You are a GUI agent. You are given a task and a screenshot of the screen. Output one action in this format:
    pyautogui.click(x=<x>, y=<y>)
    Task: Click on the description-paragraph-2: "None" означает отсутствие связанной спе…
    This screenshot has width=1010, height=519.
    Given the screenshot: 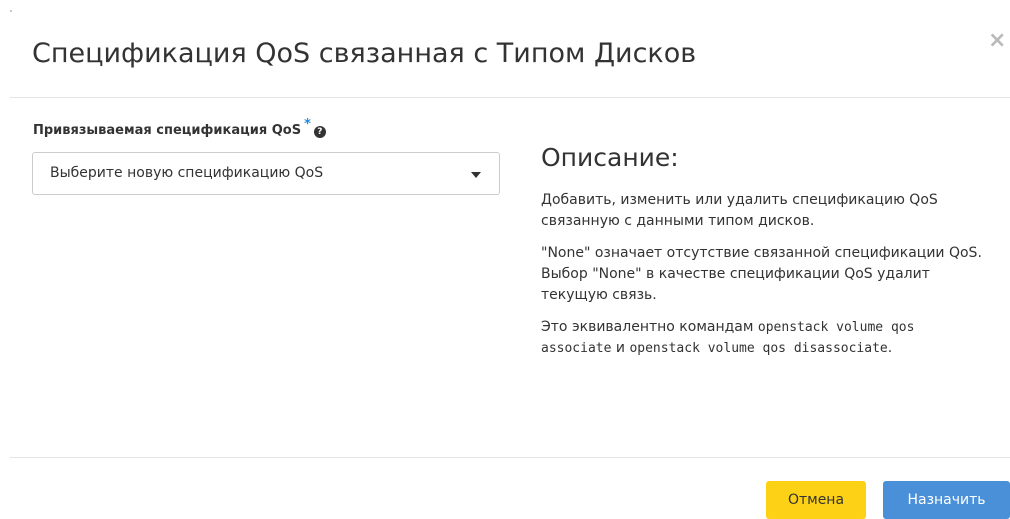 What is the action you would take?
    pyautogui.click(x=761, y=274)
    